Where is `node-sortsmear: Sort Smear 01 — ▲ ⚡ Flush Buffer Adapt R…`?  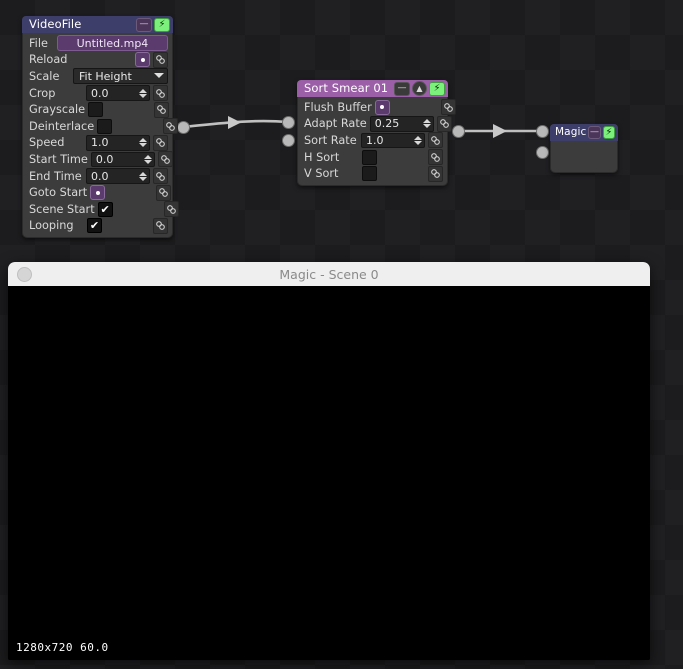
node-sortsmear: Sort Smear 01 — ▲ ⚡ Flush Buffer Adapt R… is located at coordinates (376, 133).